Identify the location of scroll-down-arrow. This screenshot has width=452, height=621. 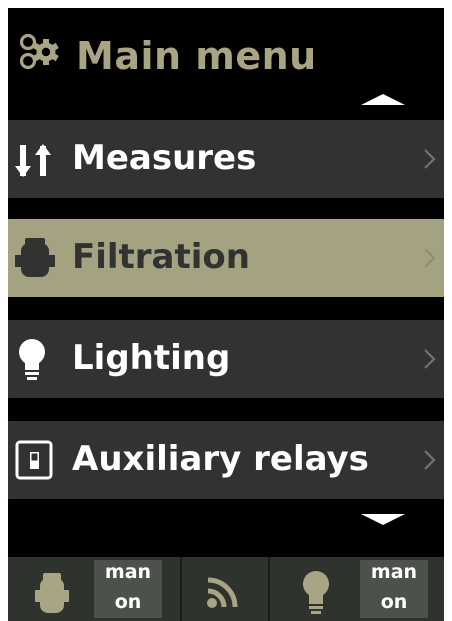
(383, 519).